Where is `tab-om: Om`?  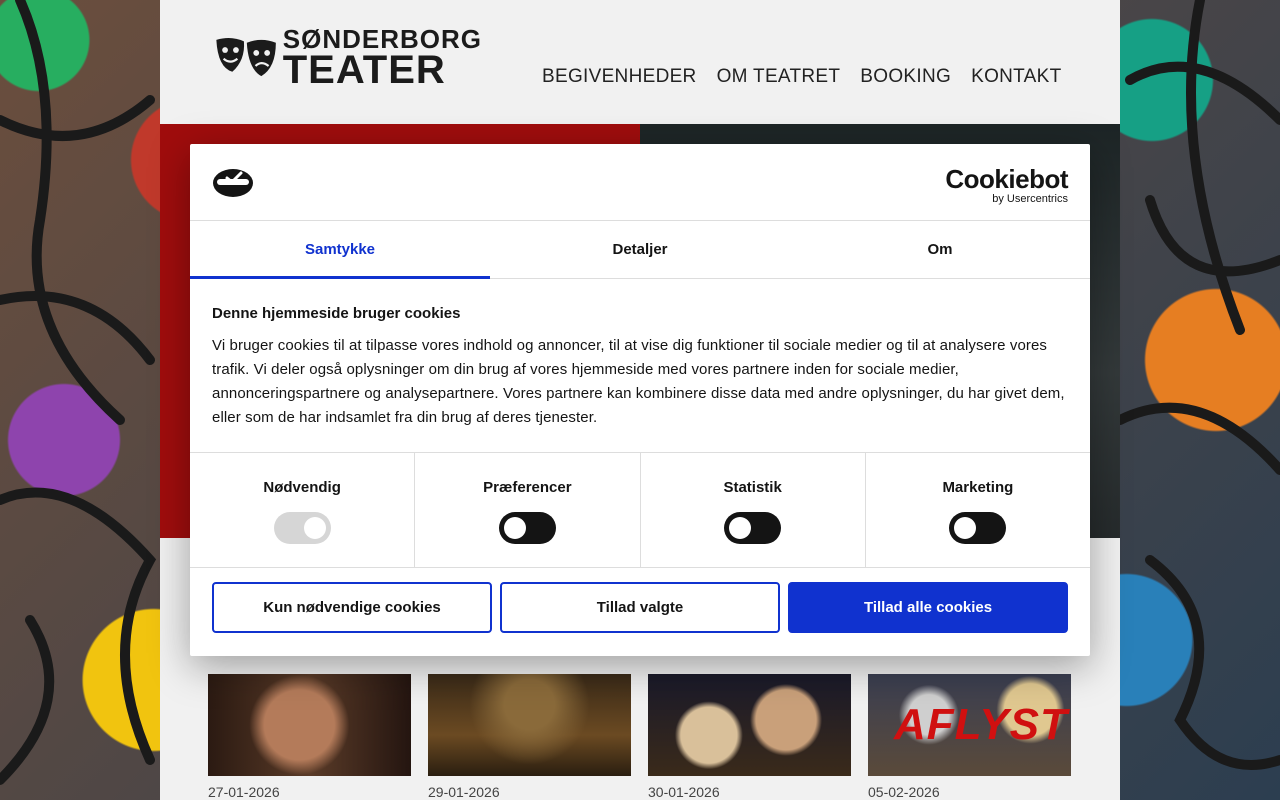
tab-om: Om is located at coordinates (940, 249).